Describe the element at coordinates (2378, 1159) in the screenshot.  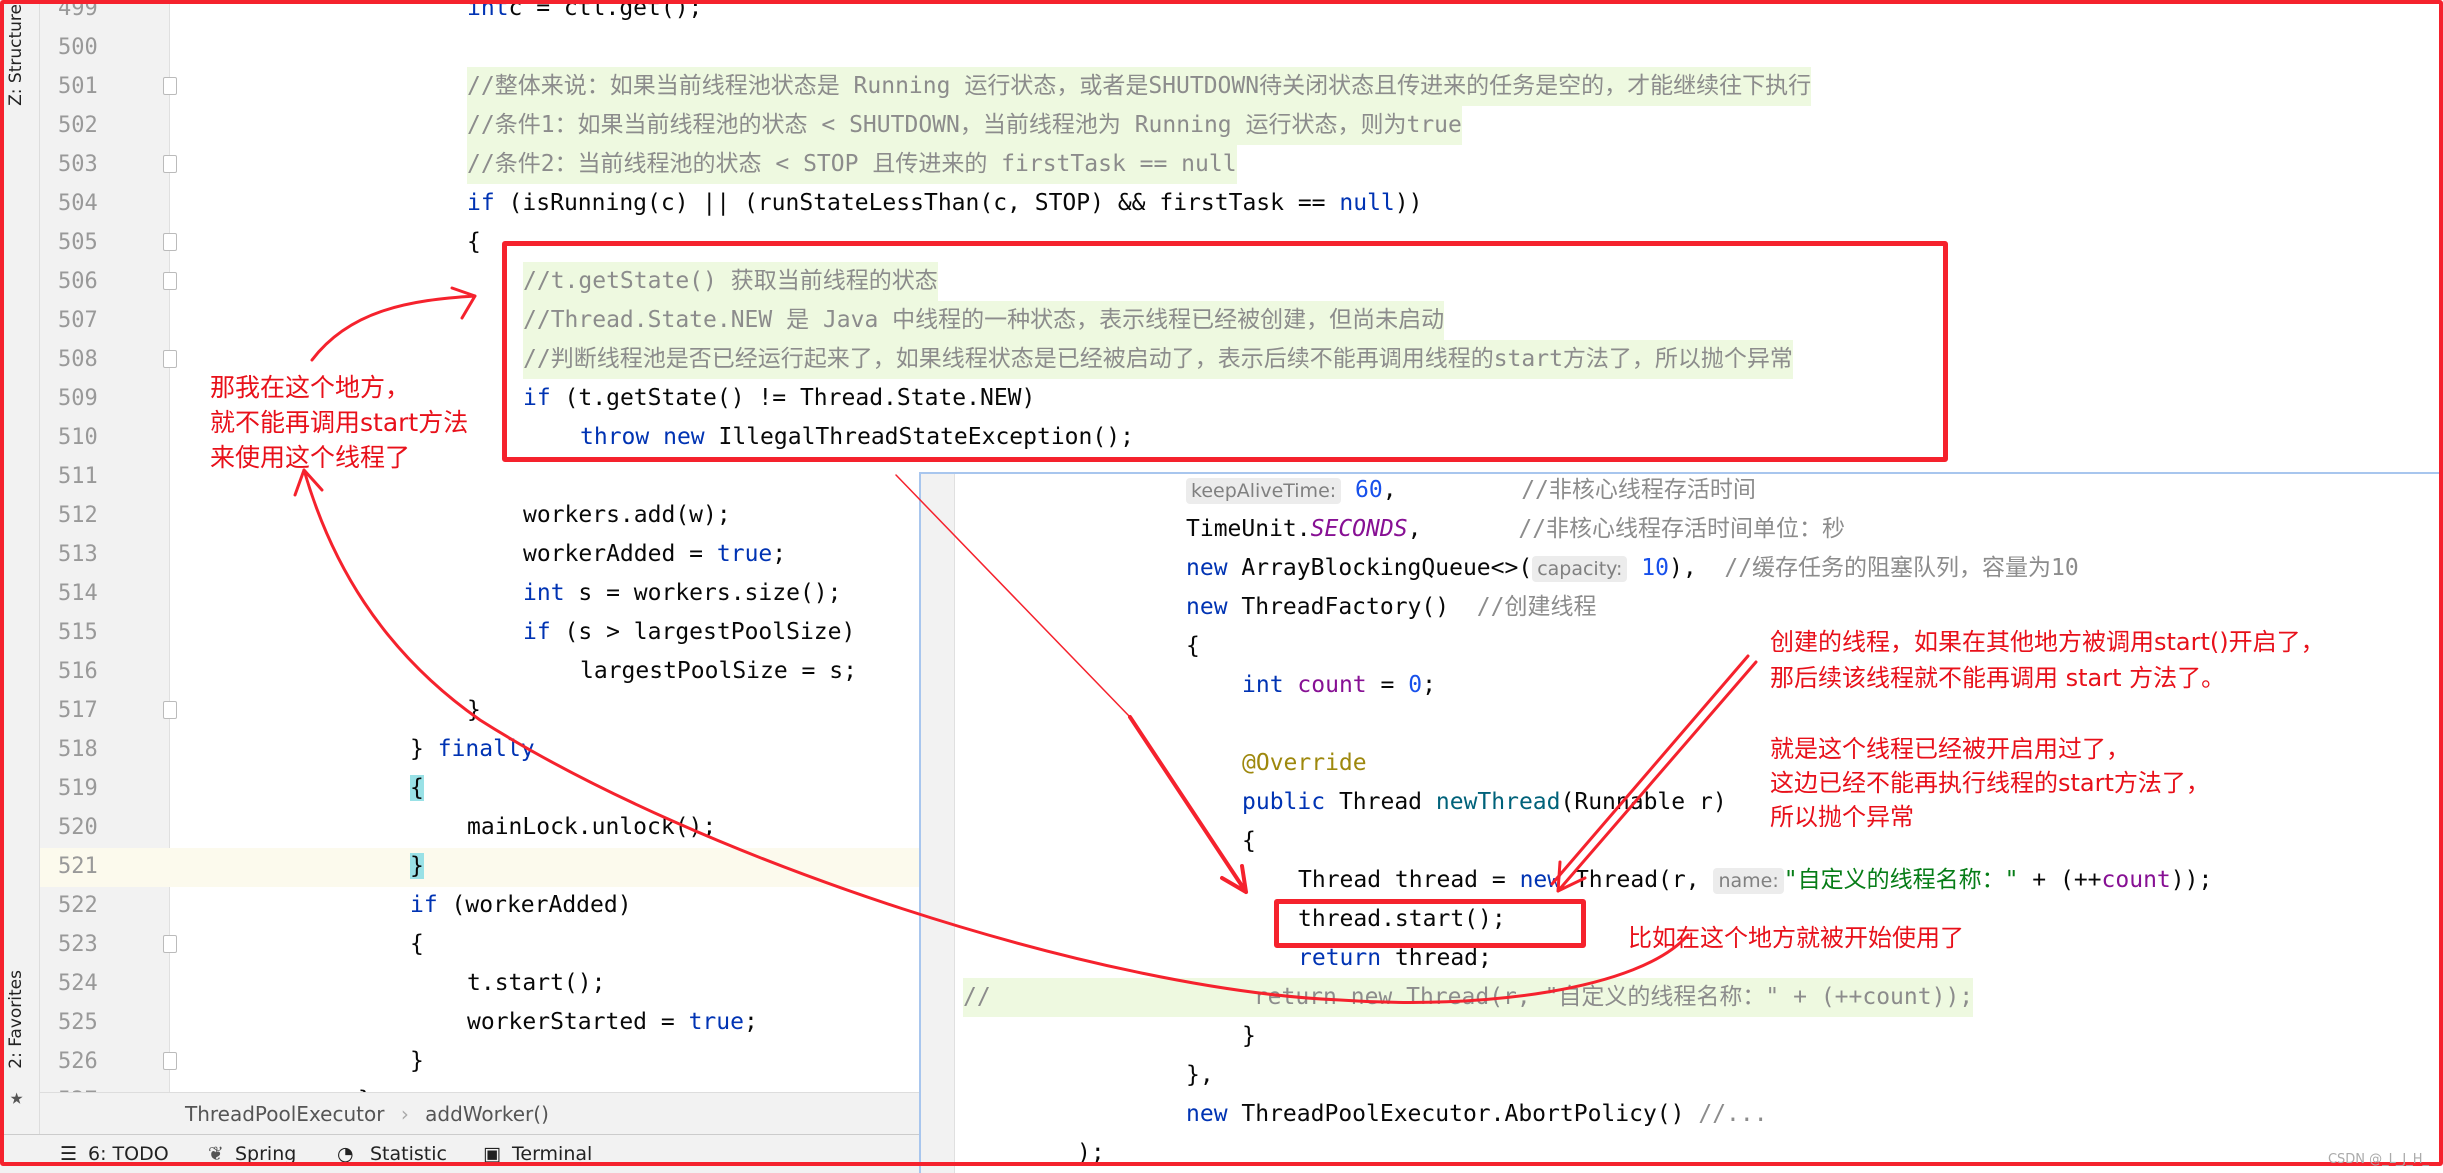
I see `watermark: CSDN @_L_J_H_` at that location.